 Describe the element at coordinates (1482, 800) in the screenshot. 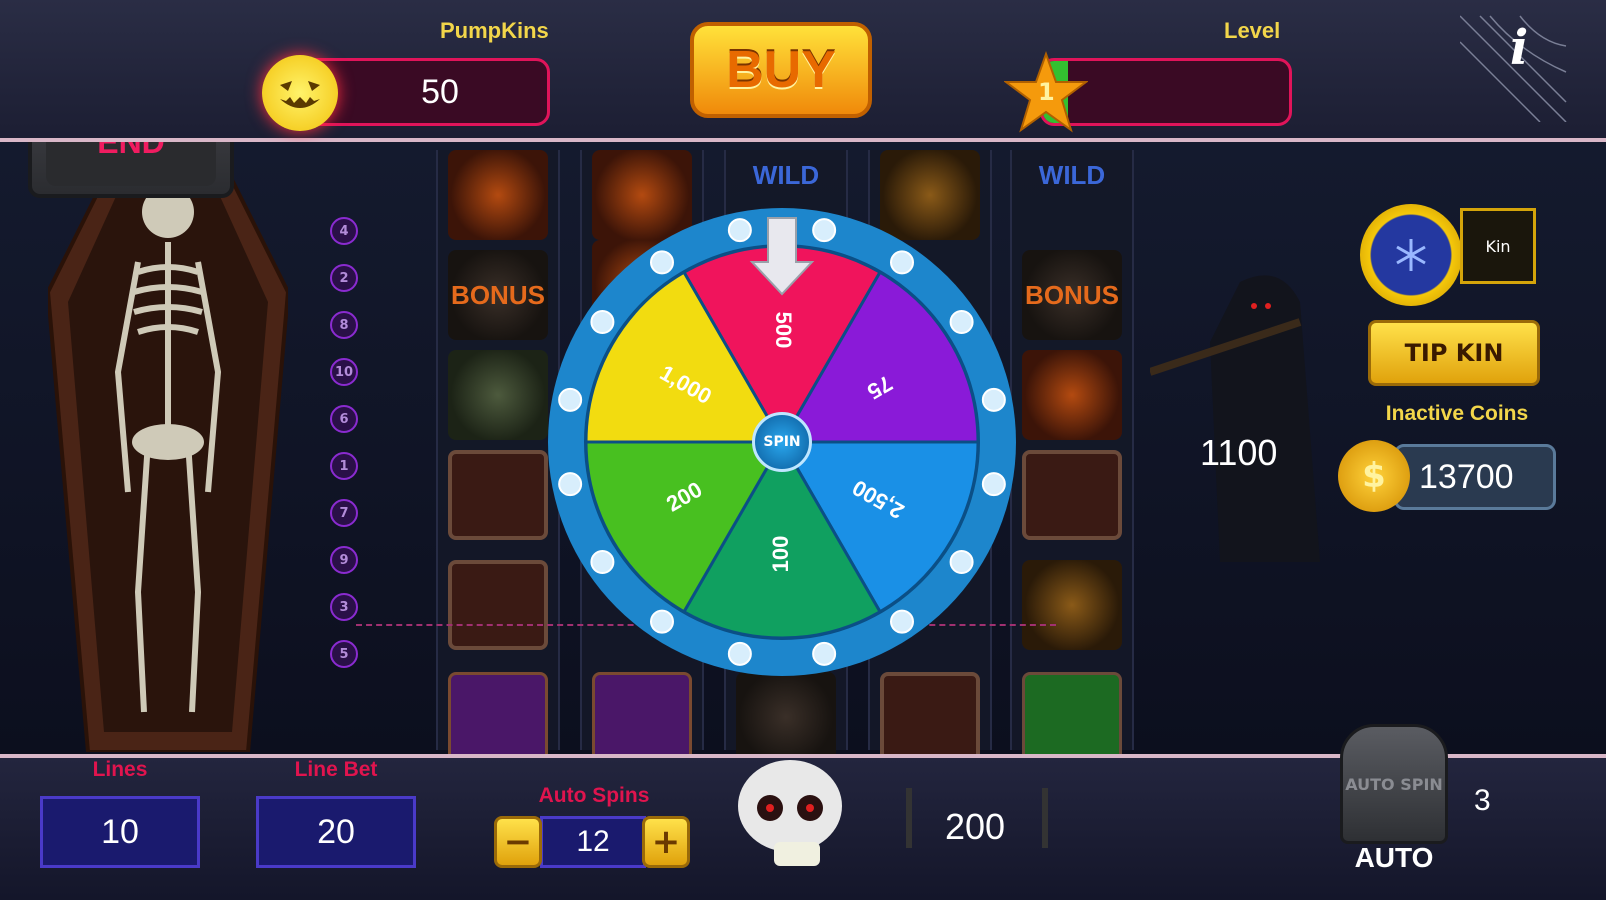

I see `auto-count: 3` at that location.